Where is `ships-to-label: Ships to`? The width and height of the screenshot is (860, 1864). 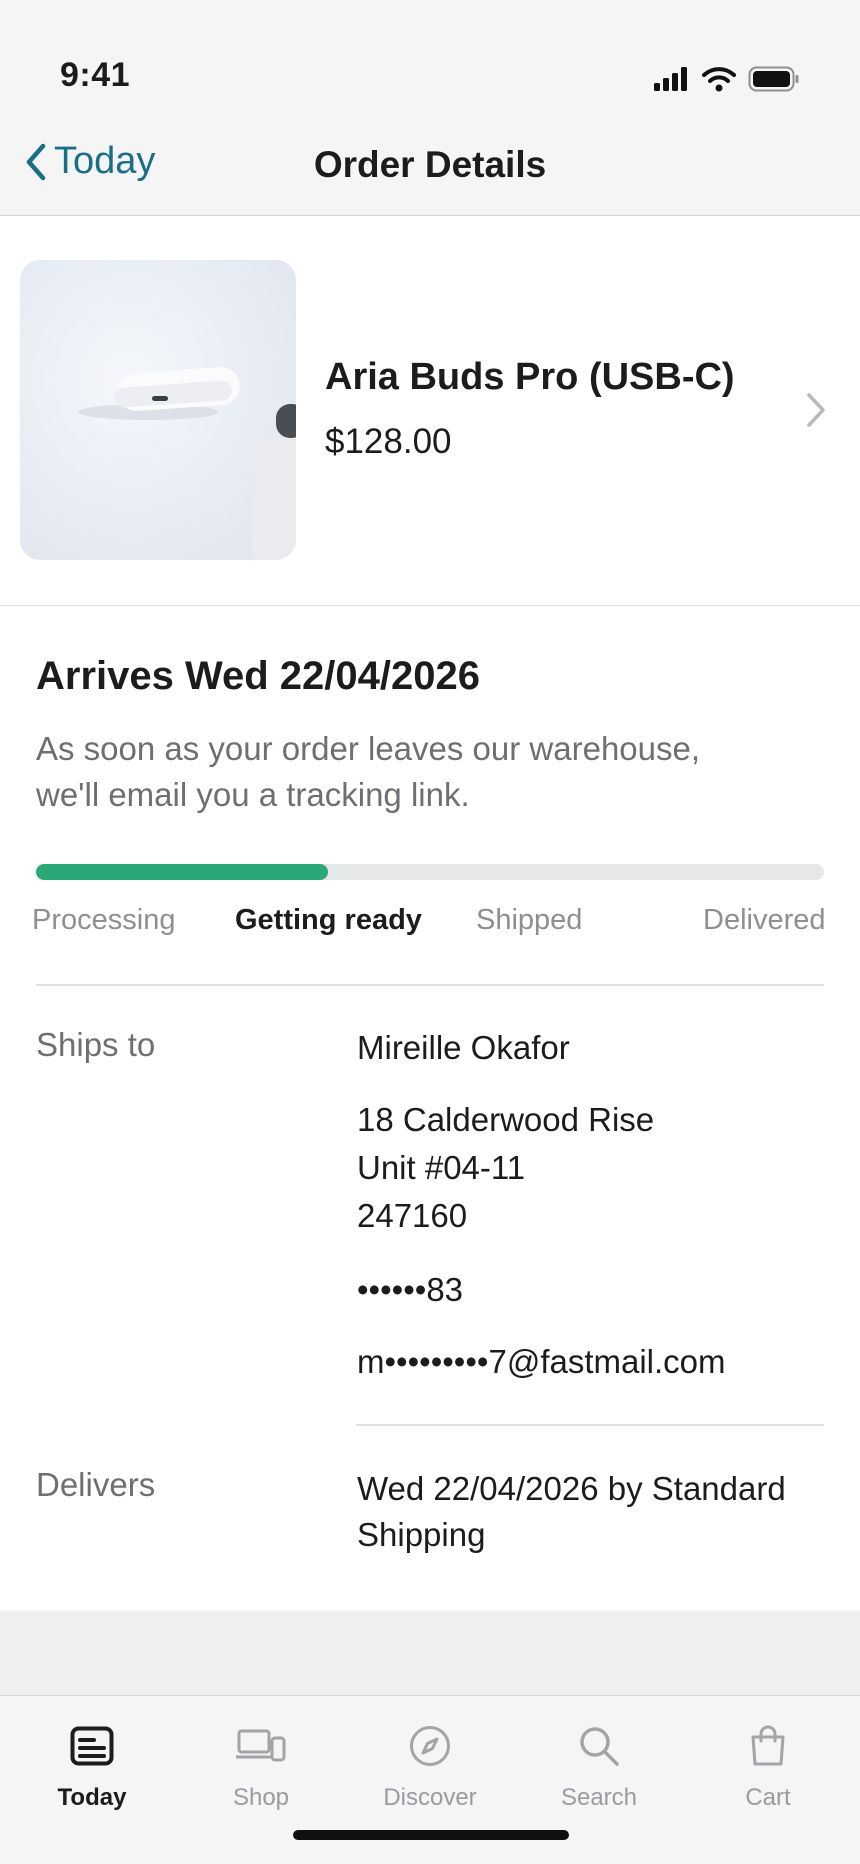
ships-to-label: Ships to is located at coordinates (96, 1044).